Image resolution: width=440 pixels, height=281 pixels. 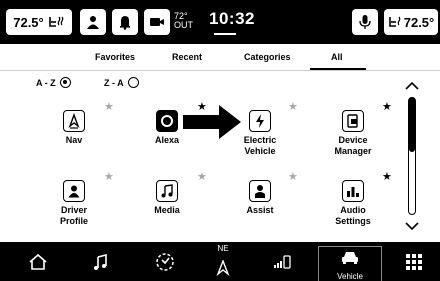 What do you see at coordinates (337, 57) in the screenshot?
I see `tab-all: All` at bounding box center [337, 57].